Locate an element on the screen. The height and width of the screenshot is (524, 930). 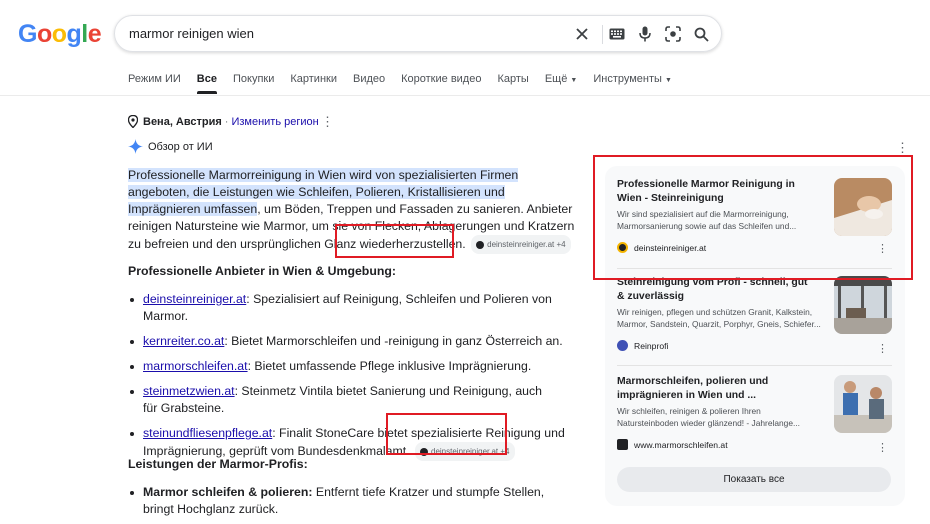
provider-link: marmorschleifen.at is located at coordinates (195, 366).